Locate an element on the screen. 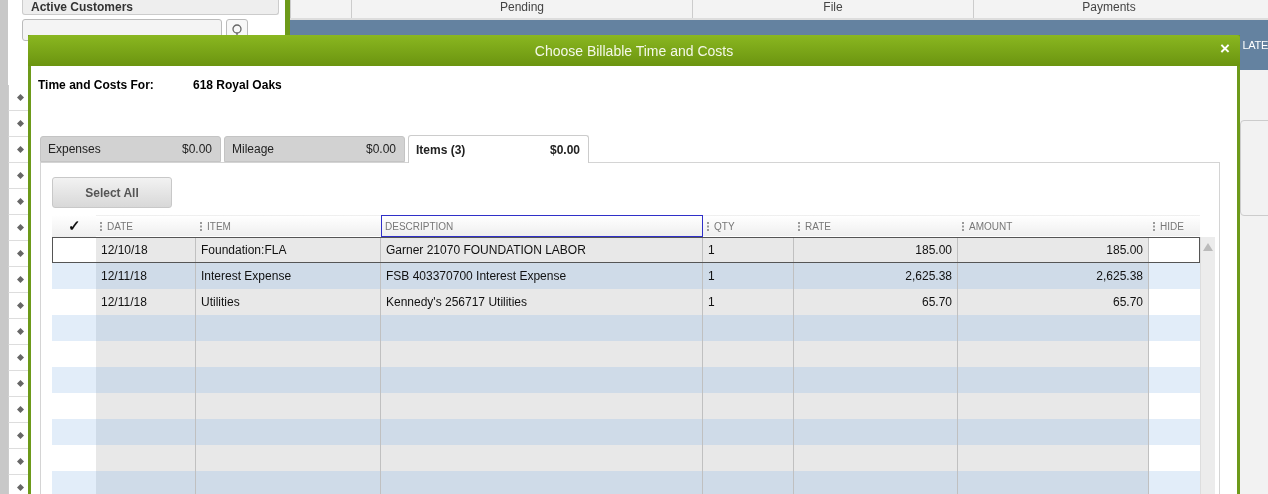  table-cell: Interest Expense is located at coordinates (288, 276).